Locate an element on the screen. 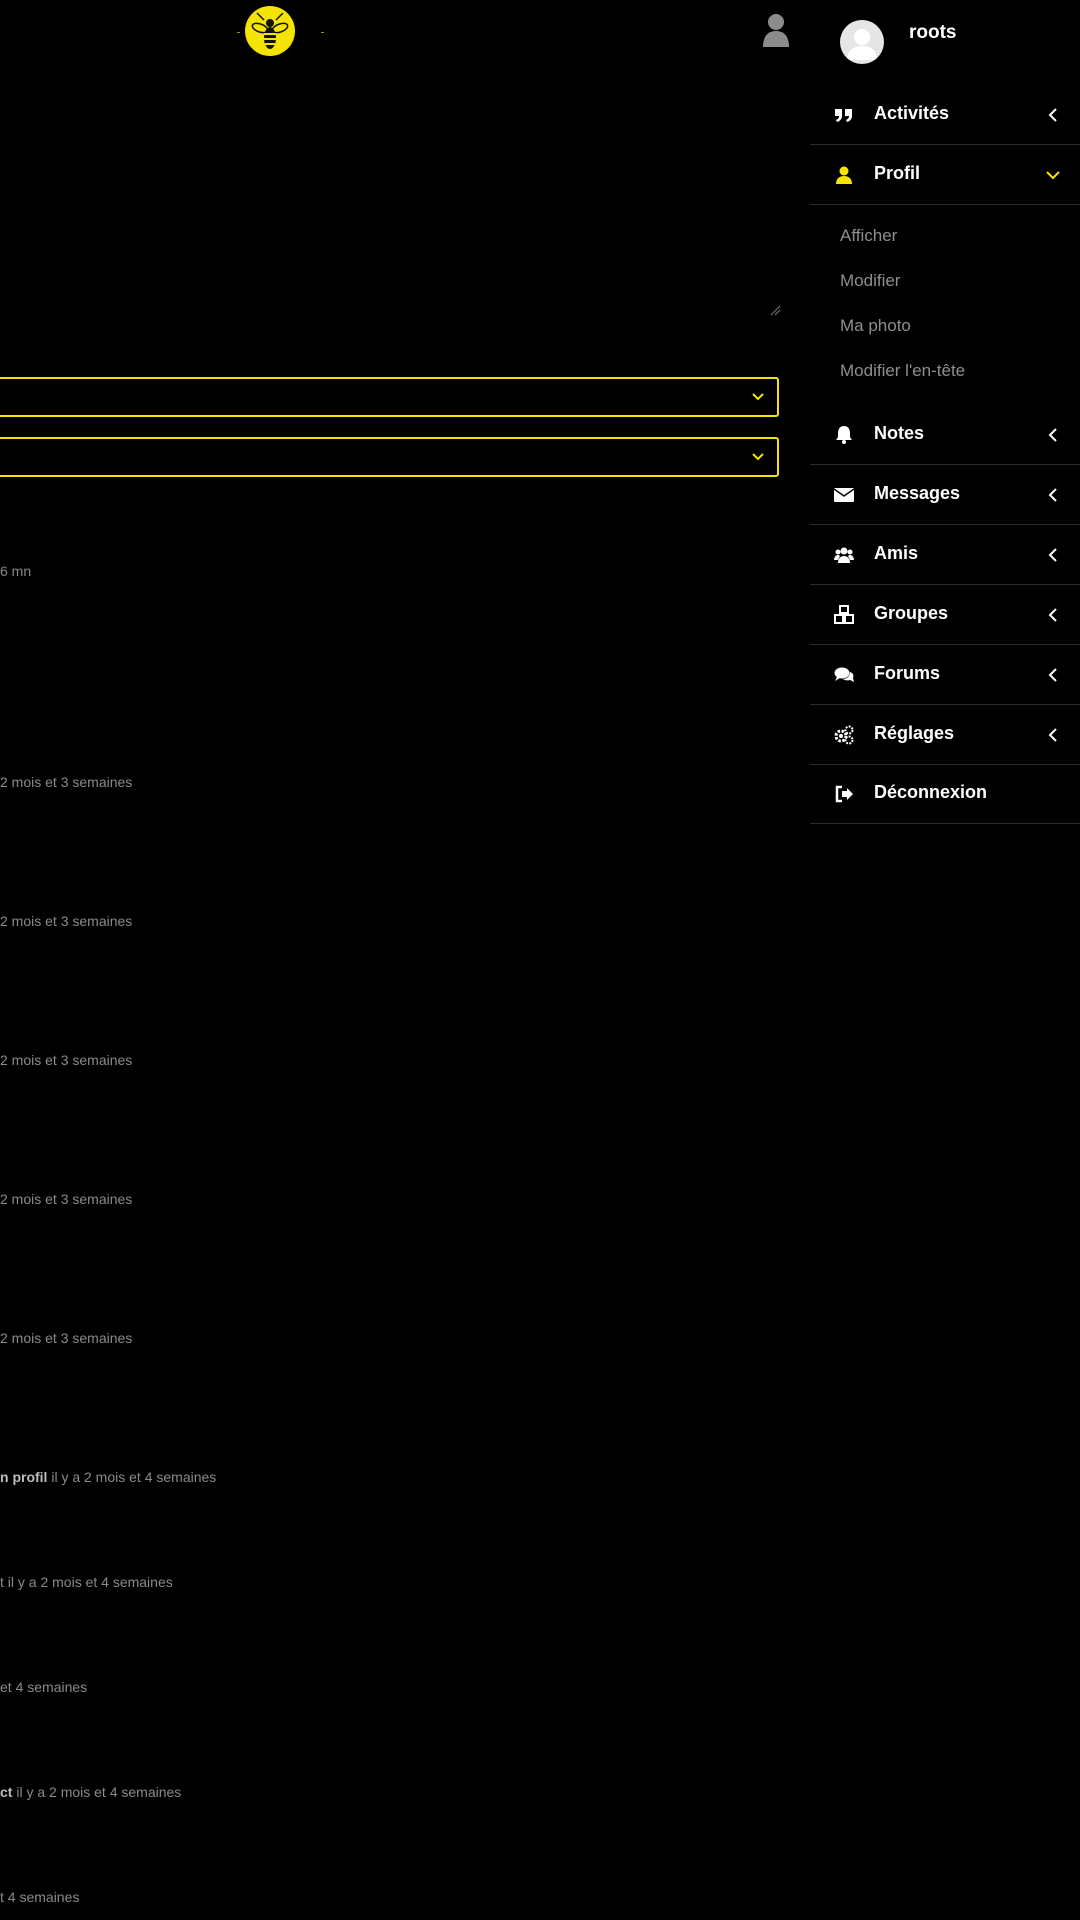  sidebar-item-label: Groupes is located at coordinates (911, 613).